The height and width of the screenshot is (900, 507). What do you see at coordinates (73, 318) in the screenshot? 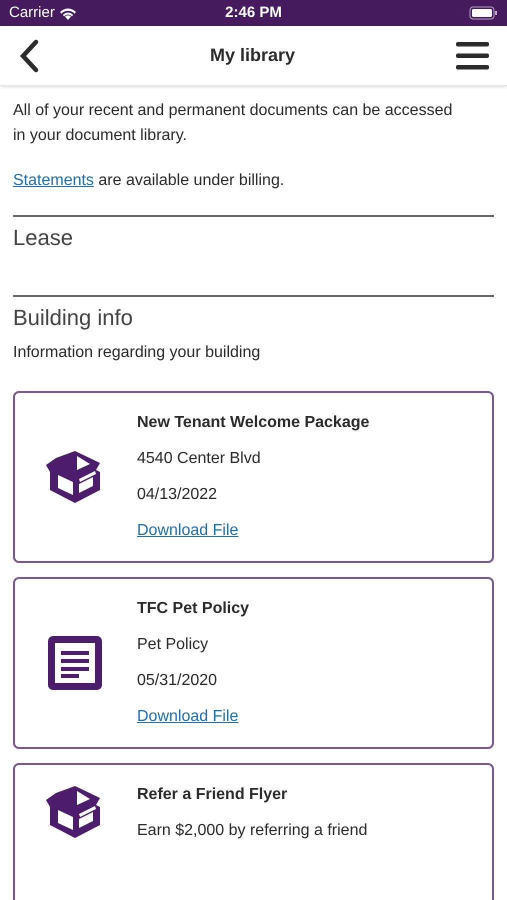
I see `section-heading: Building info` at bounding box center [73, 318].